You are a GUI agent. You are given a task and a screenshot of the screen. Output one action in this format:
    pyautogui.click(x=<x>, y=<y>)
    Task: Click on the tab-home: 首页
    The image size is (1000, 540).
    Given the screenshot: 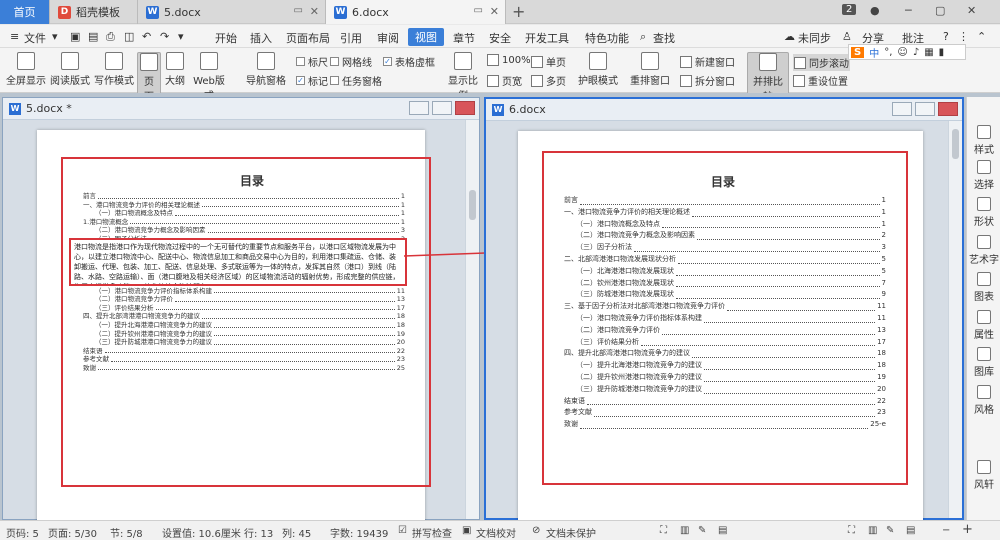 What is the action you would take?
    pyautogui.click(x=25, y=12)
    